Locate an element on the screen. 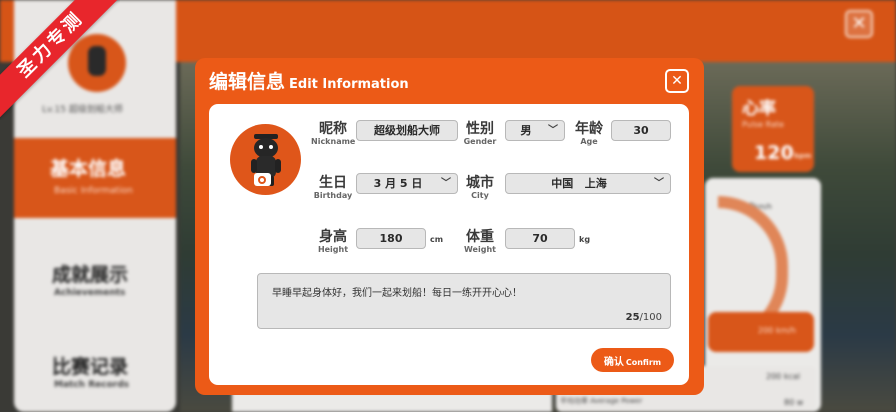  pulse-rate-card: 心率 Pulse Rate 120 bpm is located at coordinates (773, 129).